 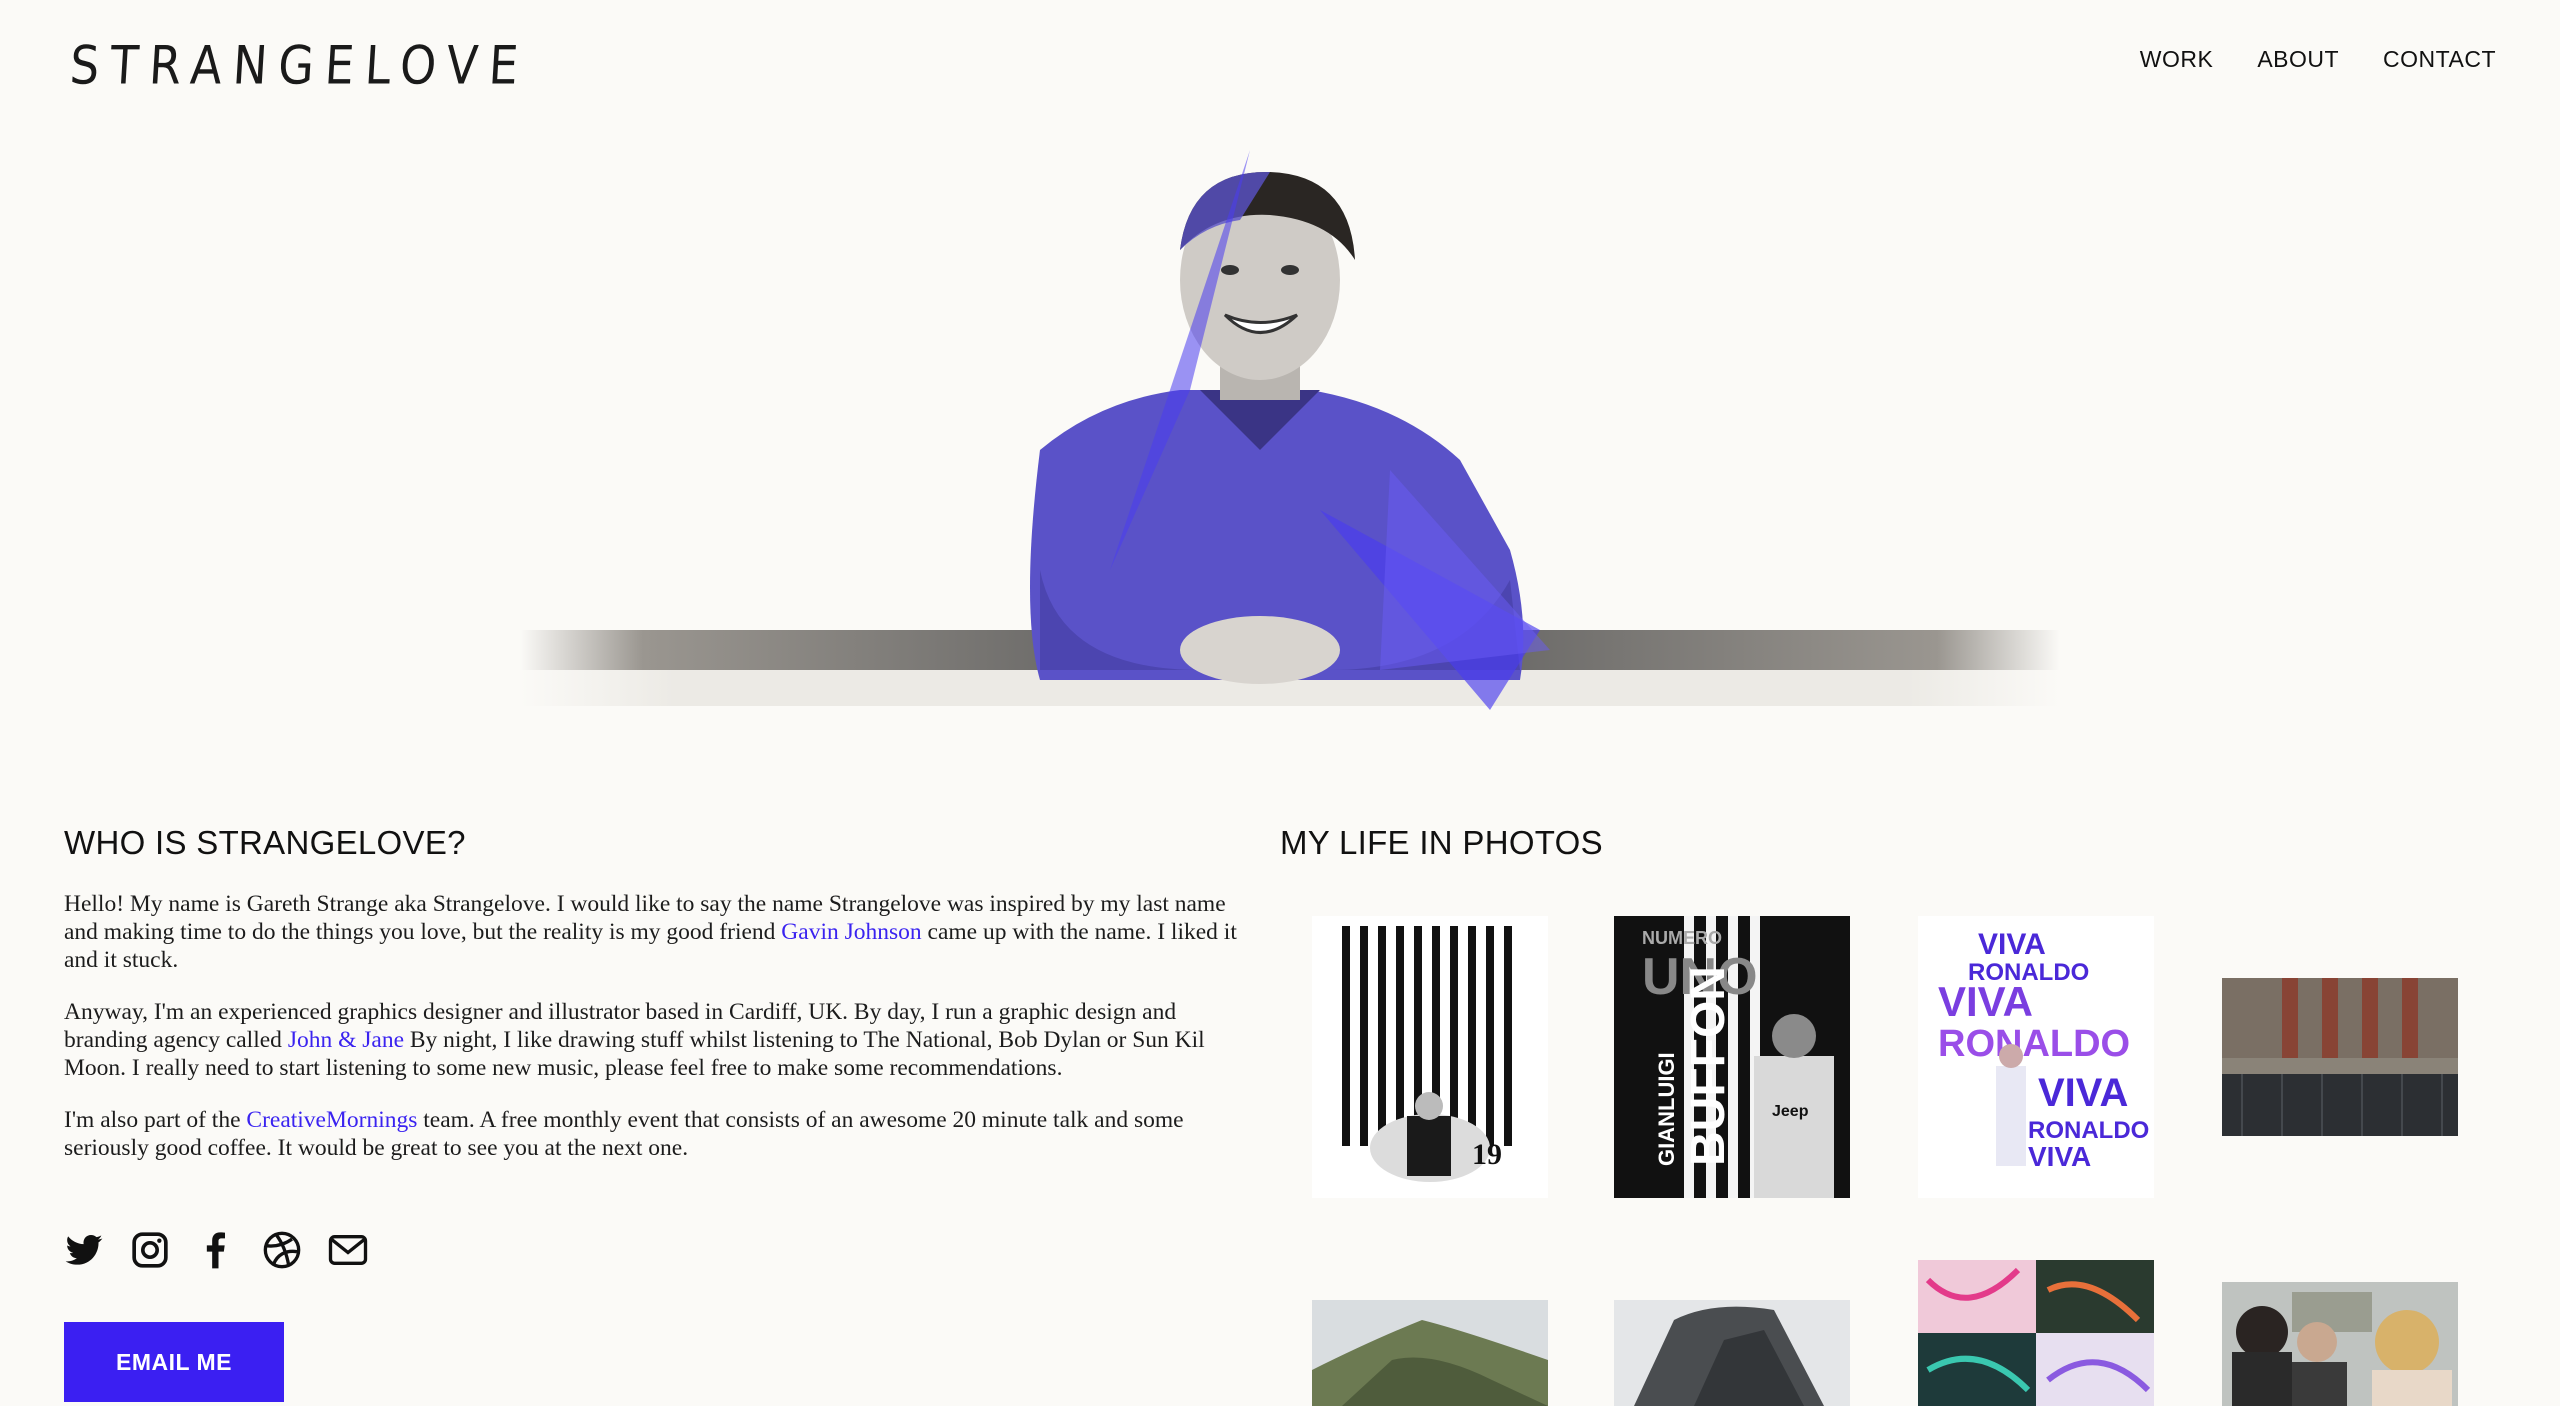 What do you see at coordinates (1430, 1353) in the screenshot?
I see `photo-tile-hill` at bounding box center [1430, 1353].